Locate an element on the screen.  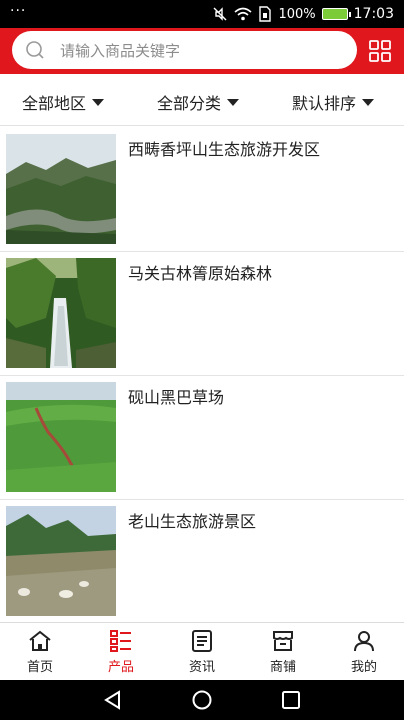
filter-label: 默认排序 is located at coordinates (324, 103).